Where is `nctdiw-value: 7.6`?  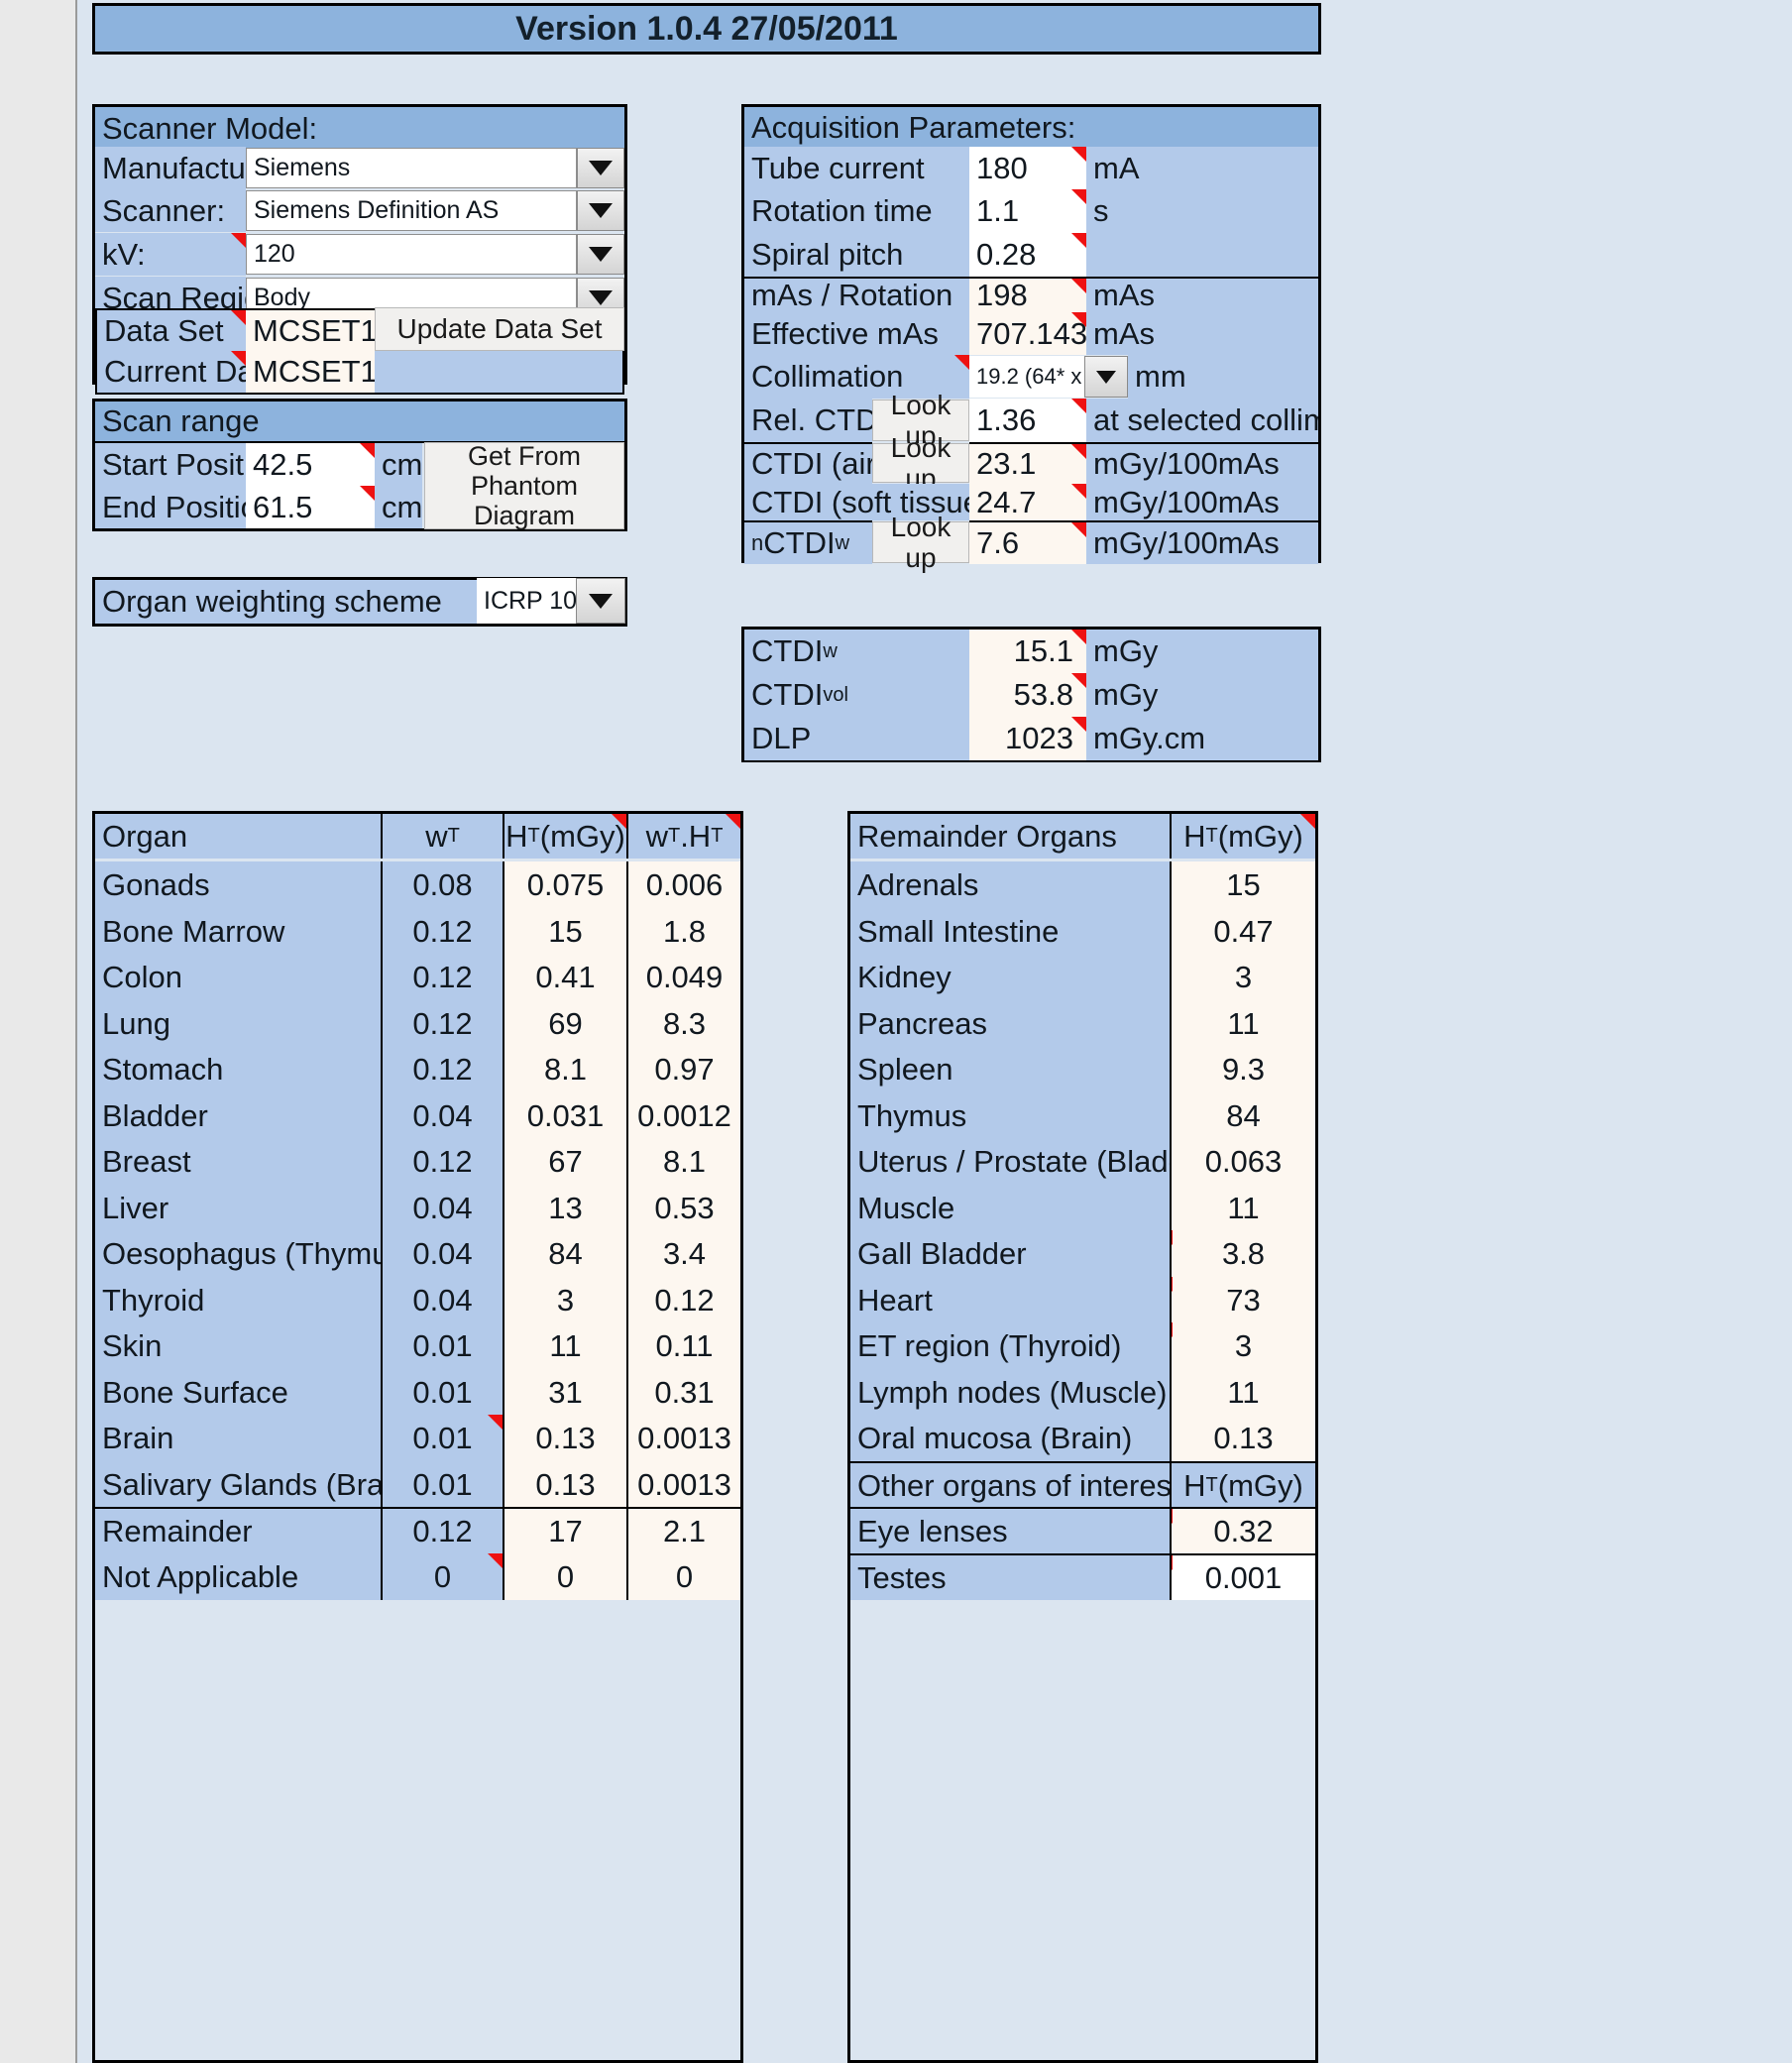 nctdiw-value: 7.6 is located at coordinates (1027, 542).